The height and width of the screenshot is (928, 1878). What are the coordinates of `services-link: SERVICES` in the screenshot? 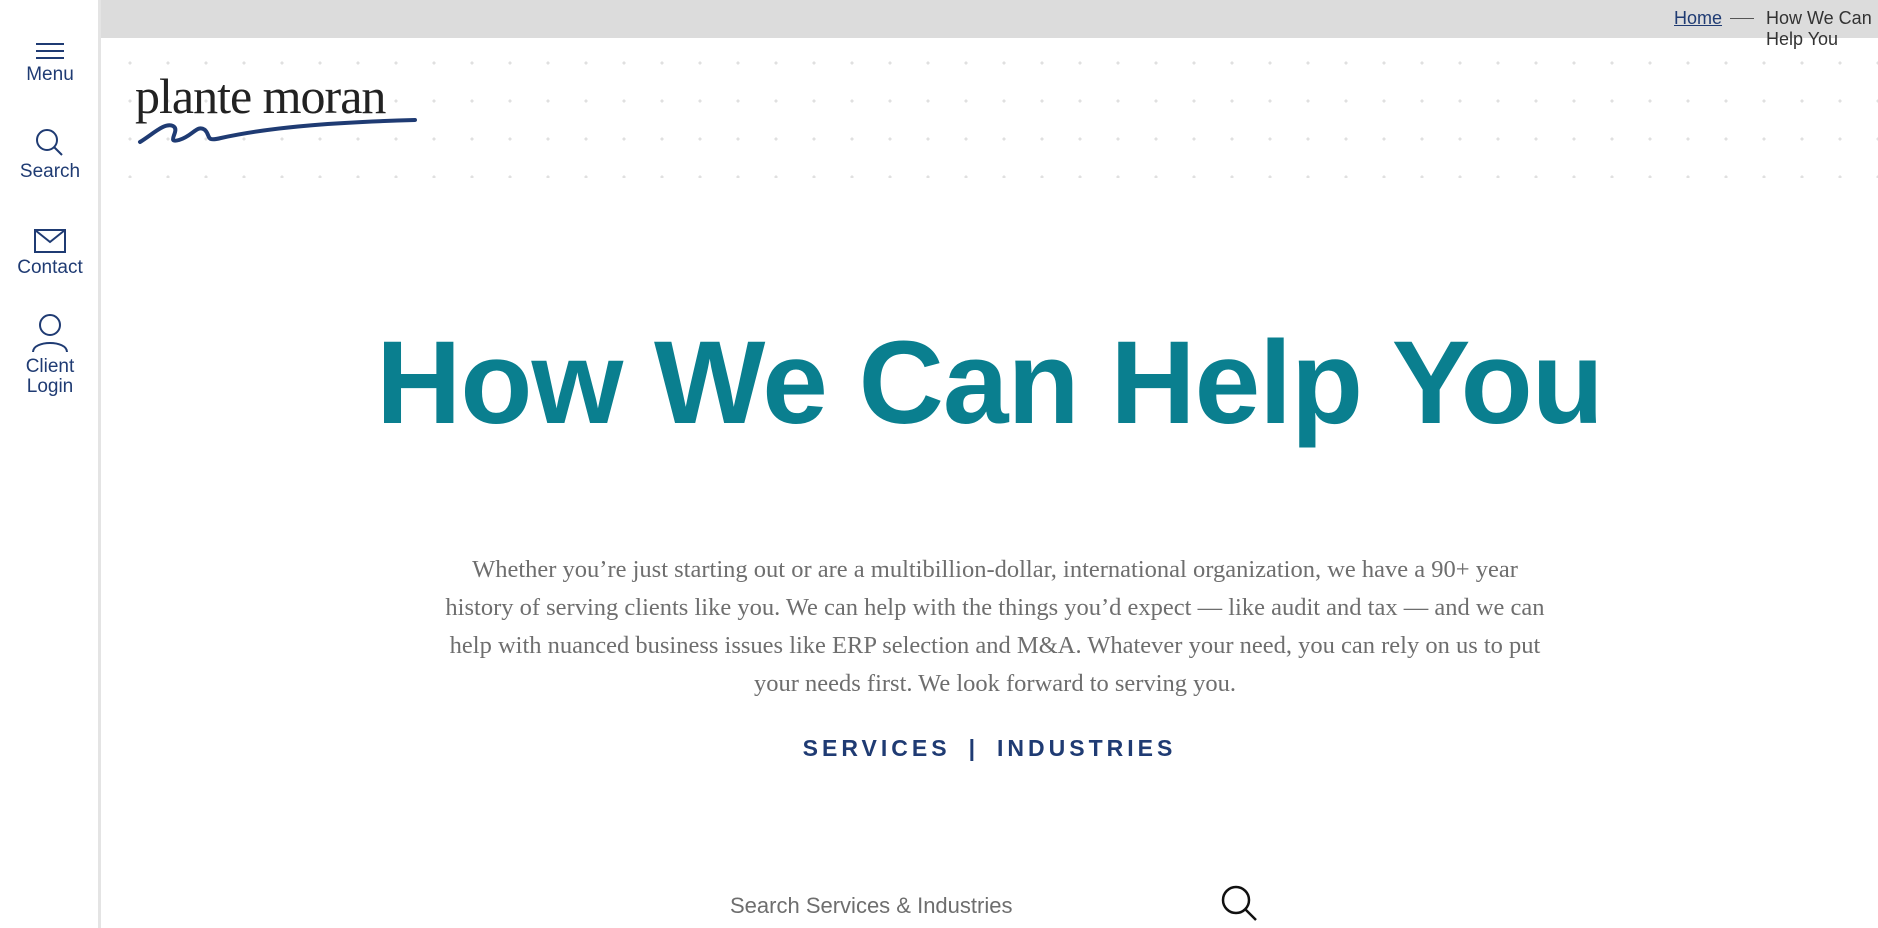 It's located at (877, 748).